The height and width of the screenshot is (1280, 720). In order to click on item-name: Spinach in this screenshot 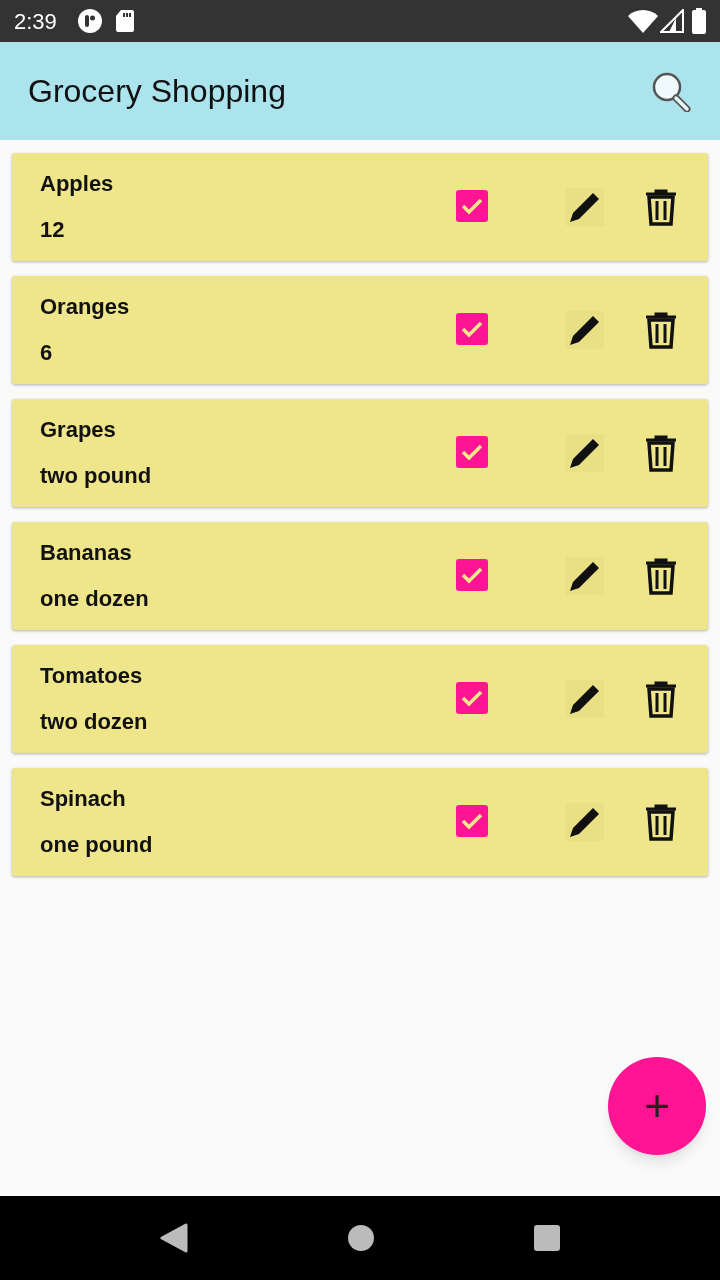, I will do `click(83, 799)`.